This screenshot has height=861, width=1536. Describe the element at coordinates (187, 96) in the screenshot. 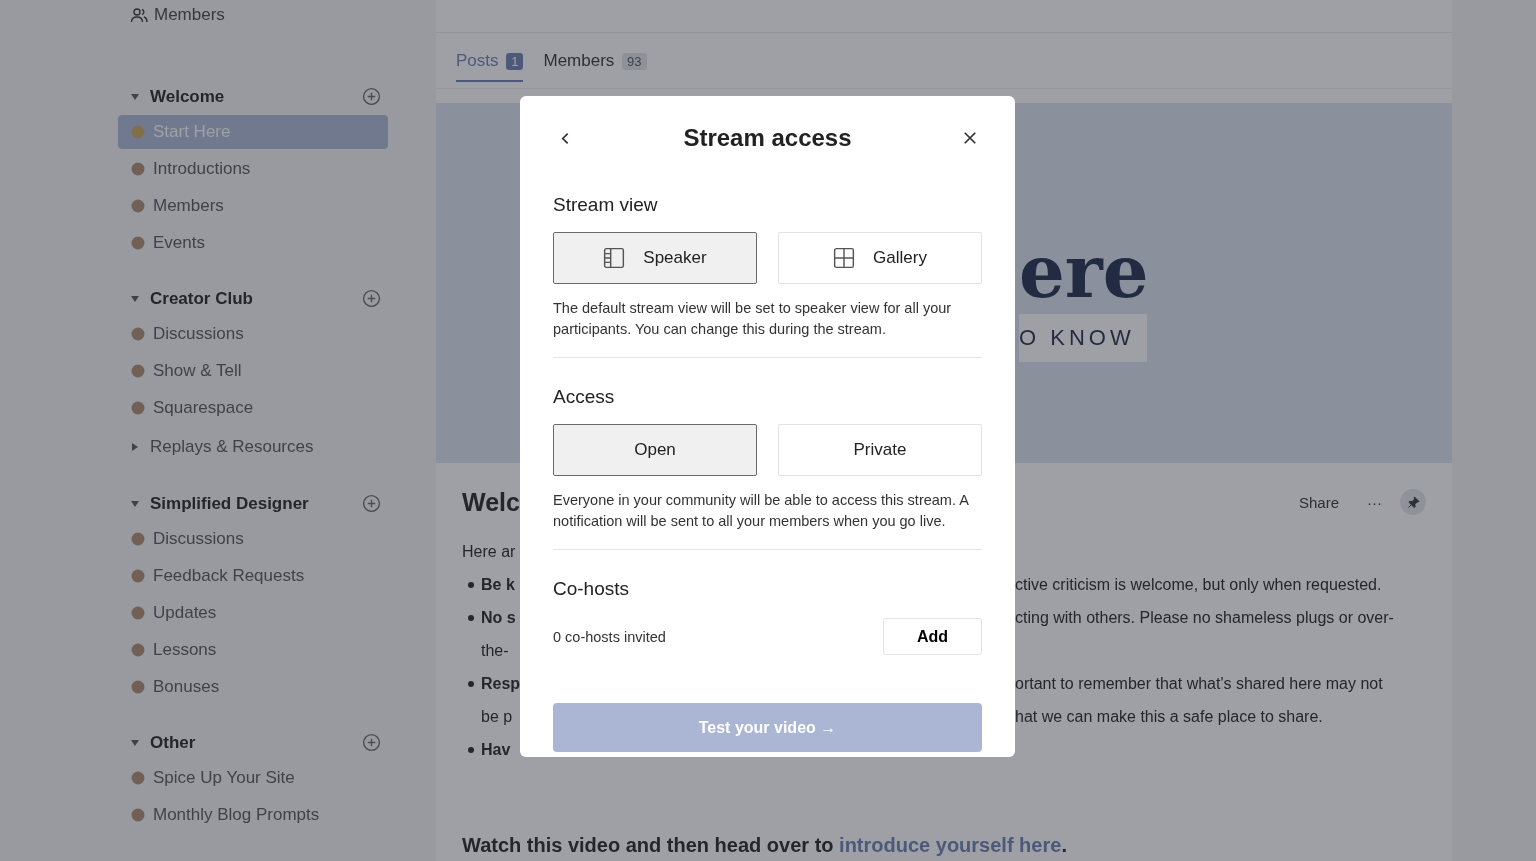

I see `section-title: Welcome` at that location.